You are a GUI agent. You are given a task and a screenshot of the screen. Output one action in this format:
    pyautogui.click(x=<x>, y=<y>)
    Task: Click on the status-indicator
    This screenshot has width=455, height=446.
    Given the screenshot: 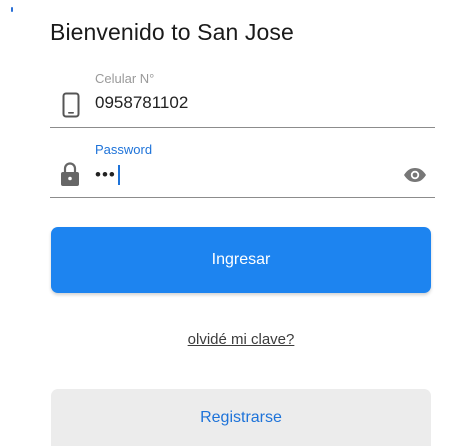 What is the action you would take?
    pyautogui.click(x=12, y=9)
    